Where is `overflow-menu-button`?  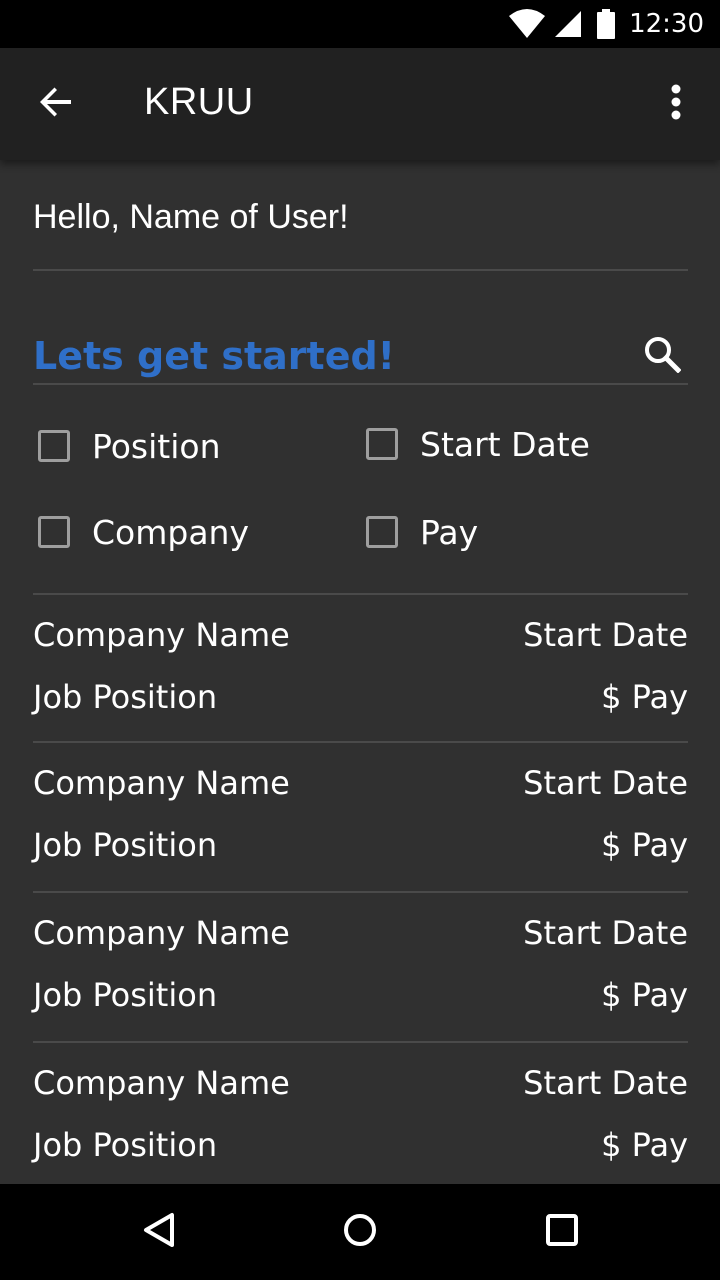 overflow-menu-button is located at coordinates (676, 104).